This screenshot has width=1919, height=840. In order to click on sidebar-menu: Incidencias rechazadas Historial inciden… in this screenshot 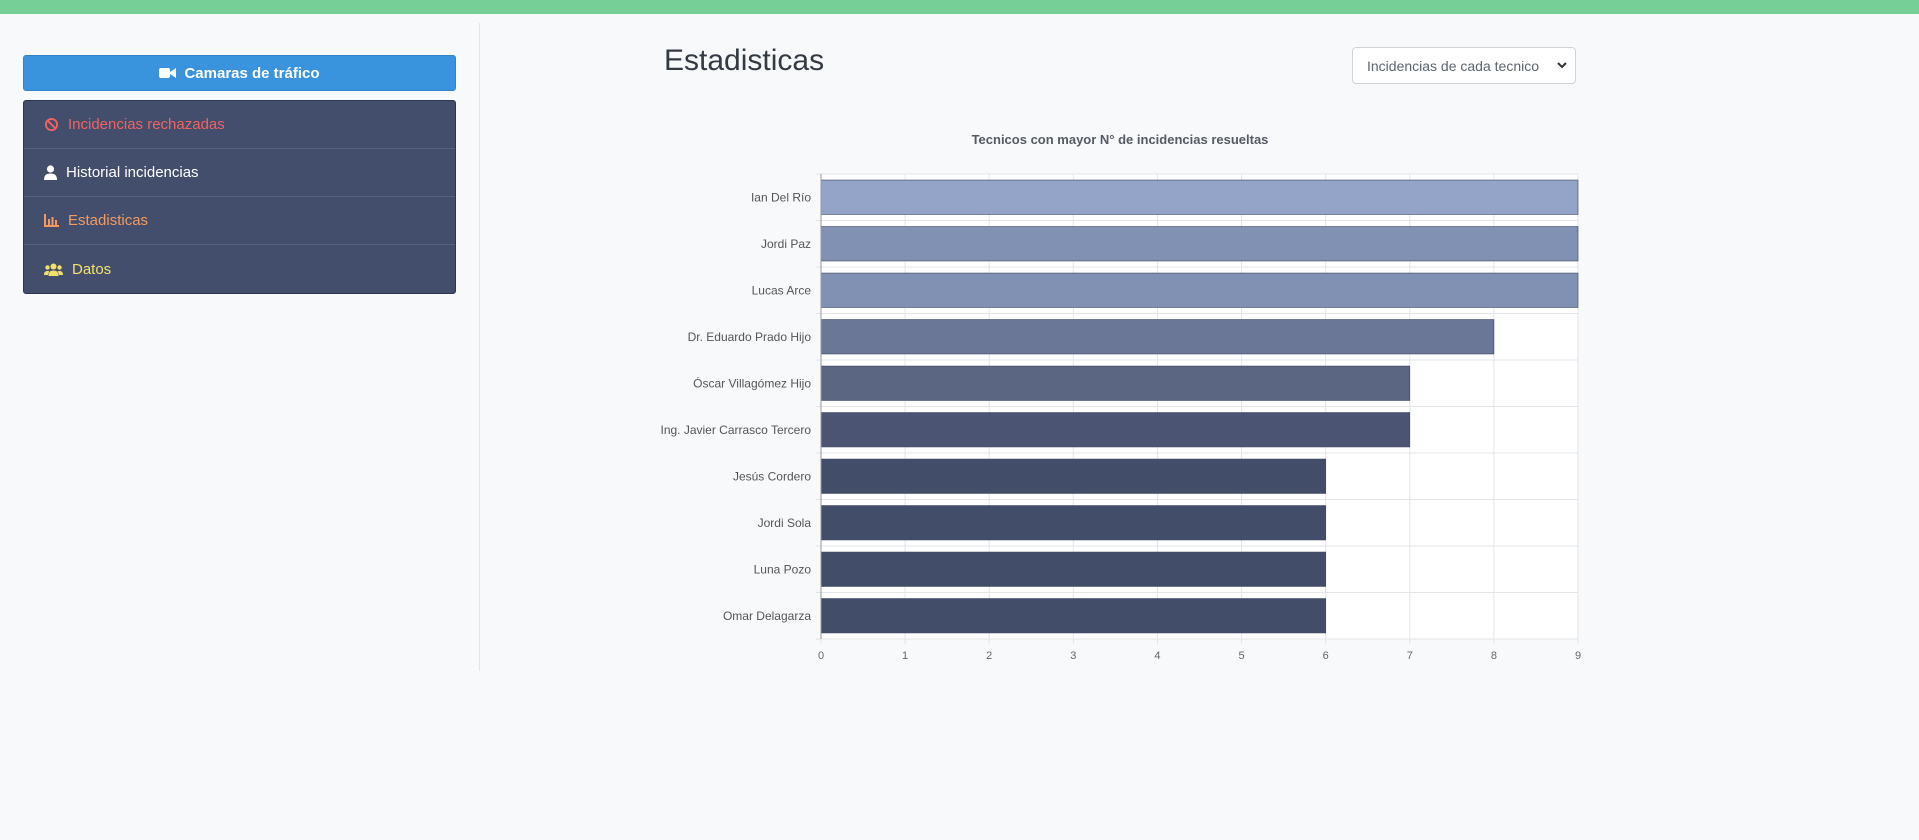, I will do `click(239, 197)`.